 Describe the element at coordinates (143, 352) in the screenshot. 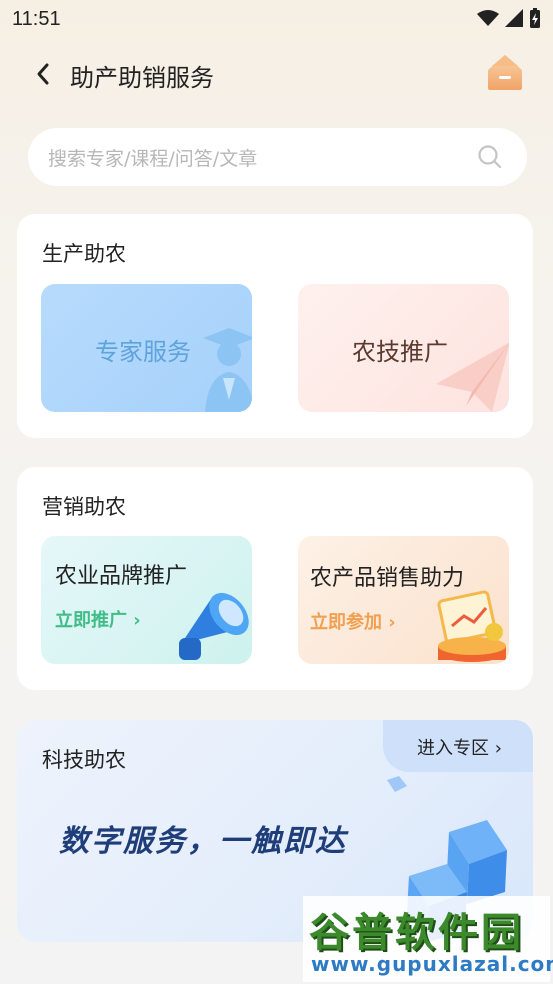

I see `expert-service-label: 专家服务` at that location.